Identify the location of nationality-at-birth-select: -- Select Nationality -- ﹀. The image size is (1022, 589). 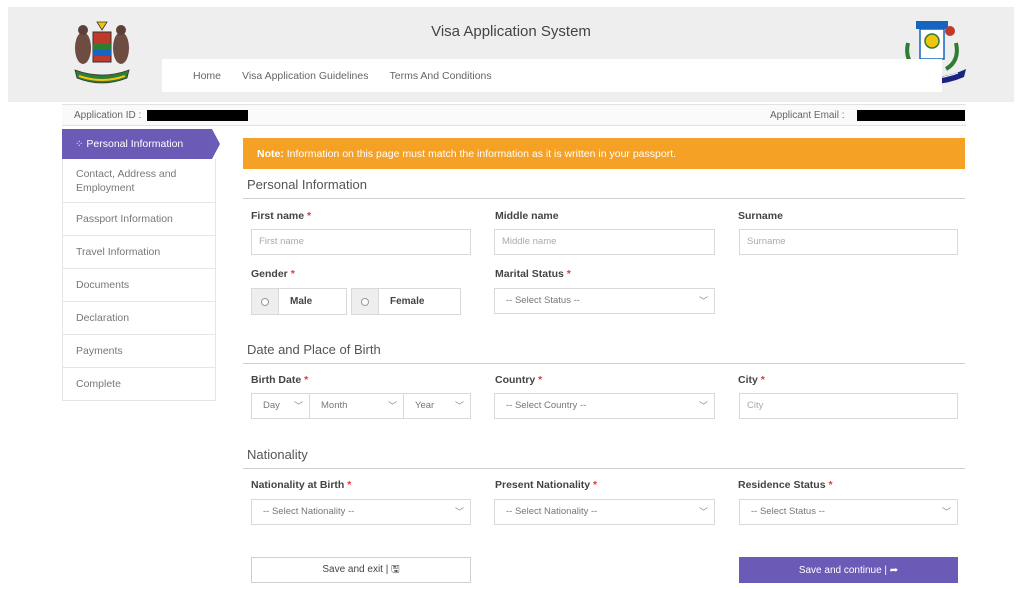
(361, 512).